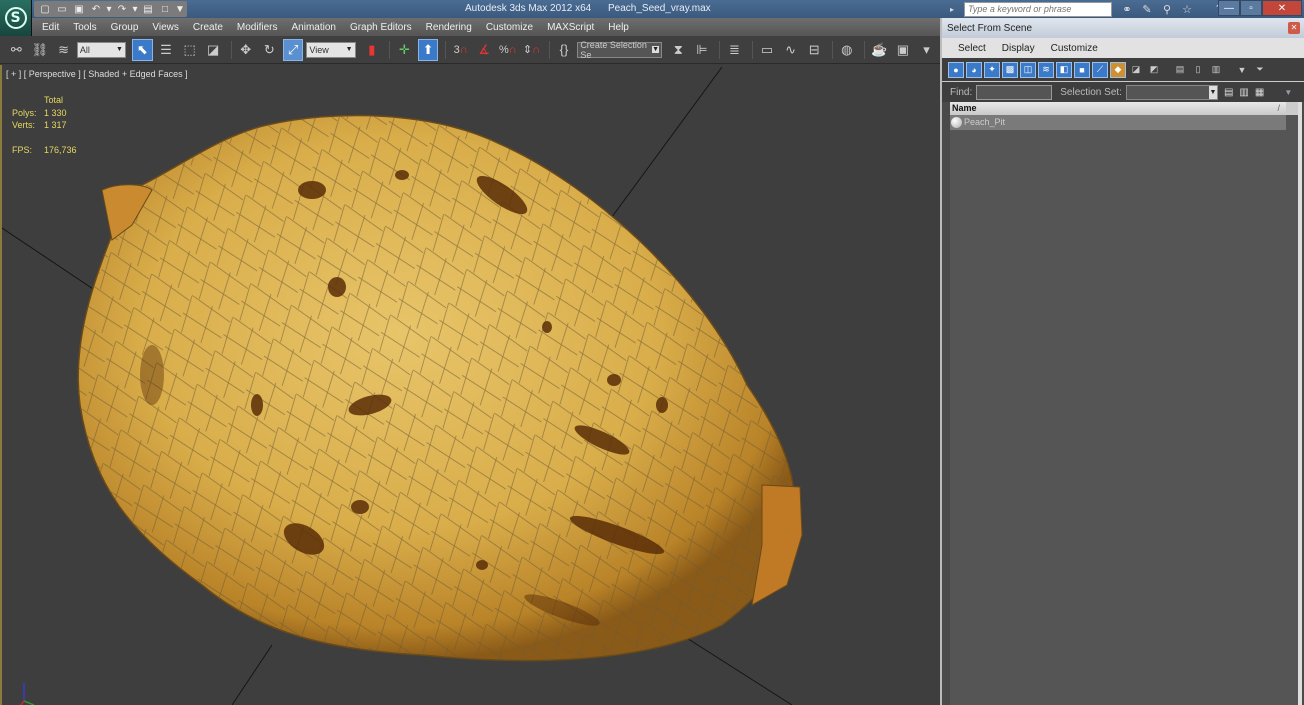 The width and height of the screenshot is (1304, 705). I want to click on display-hidden-icon: ◩, so click(1154, 70).